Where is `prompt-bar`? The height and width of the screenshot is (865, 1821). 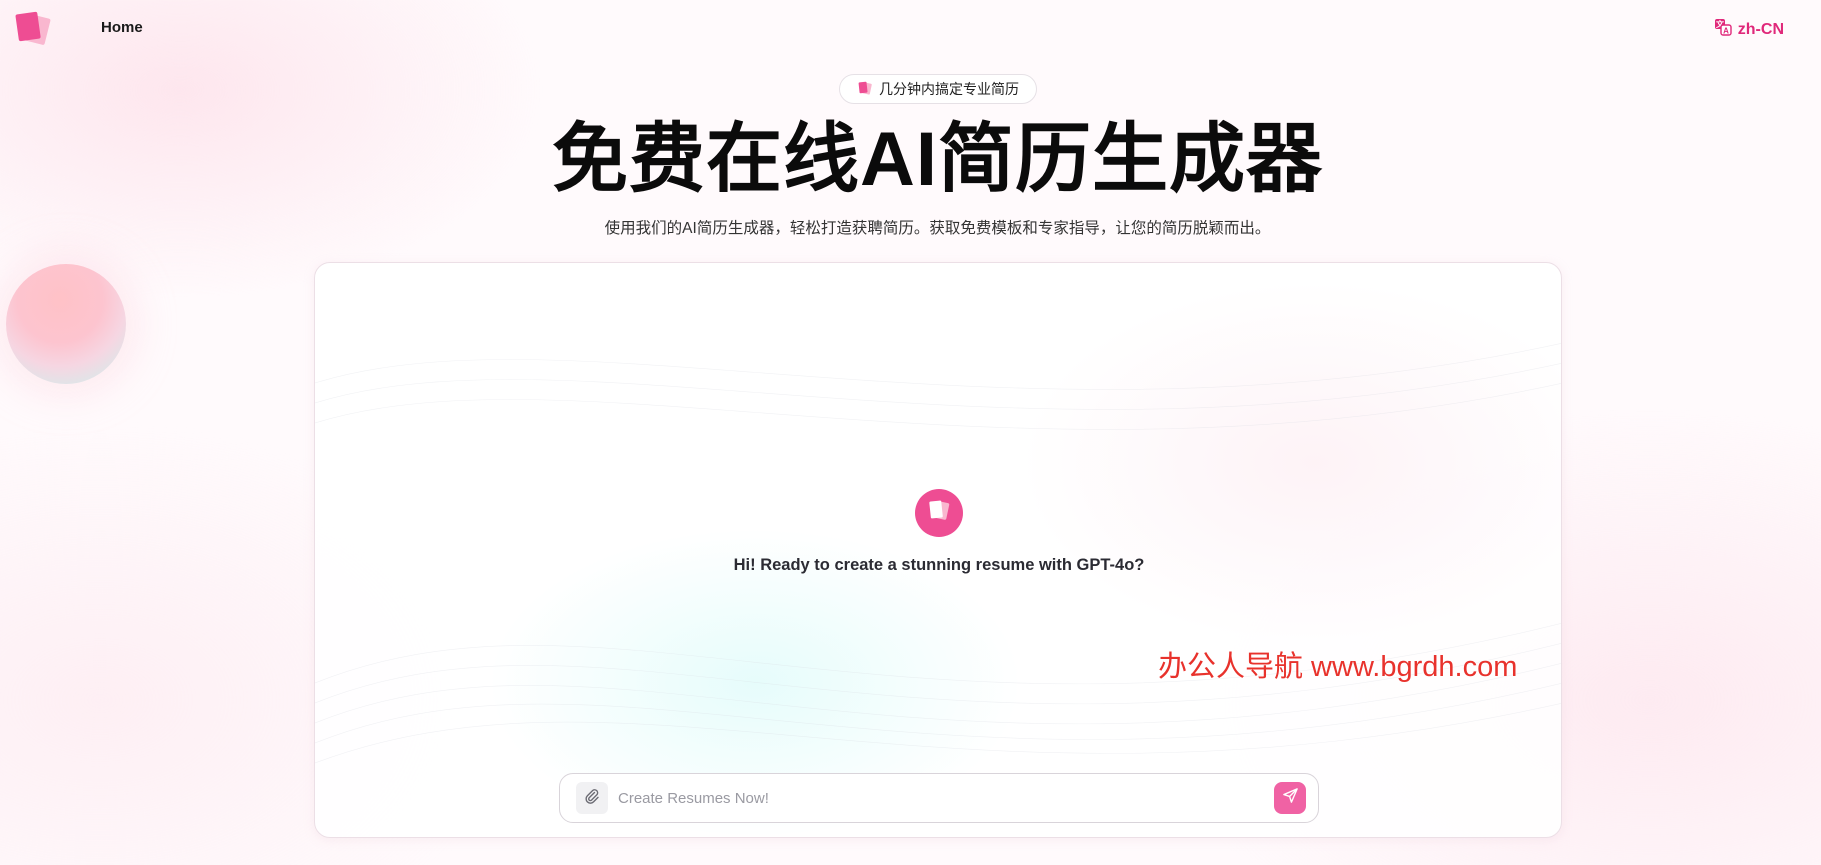 prompt-bar is located at coordinates (939, 798).